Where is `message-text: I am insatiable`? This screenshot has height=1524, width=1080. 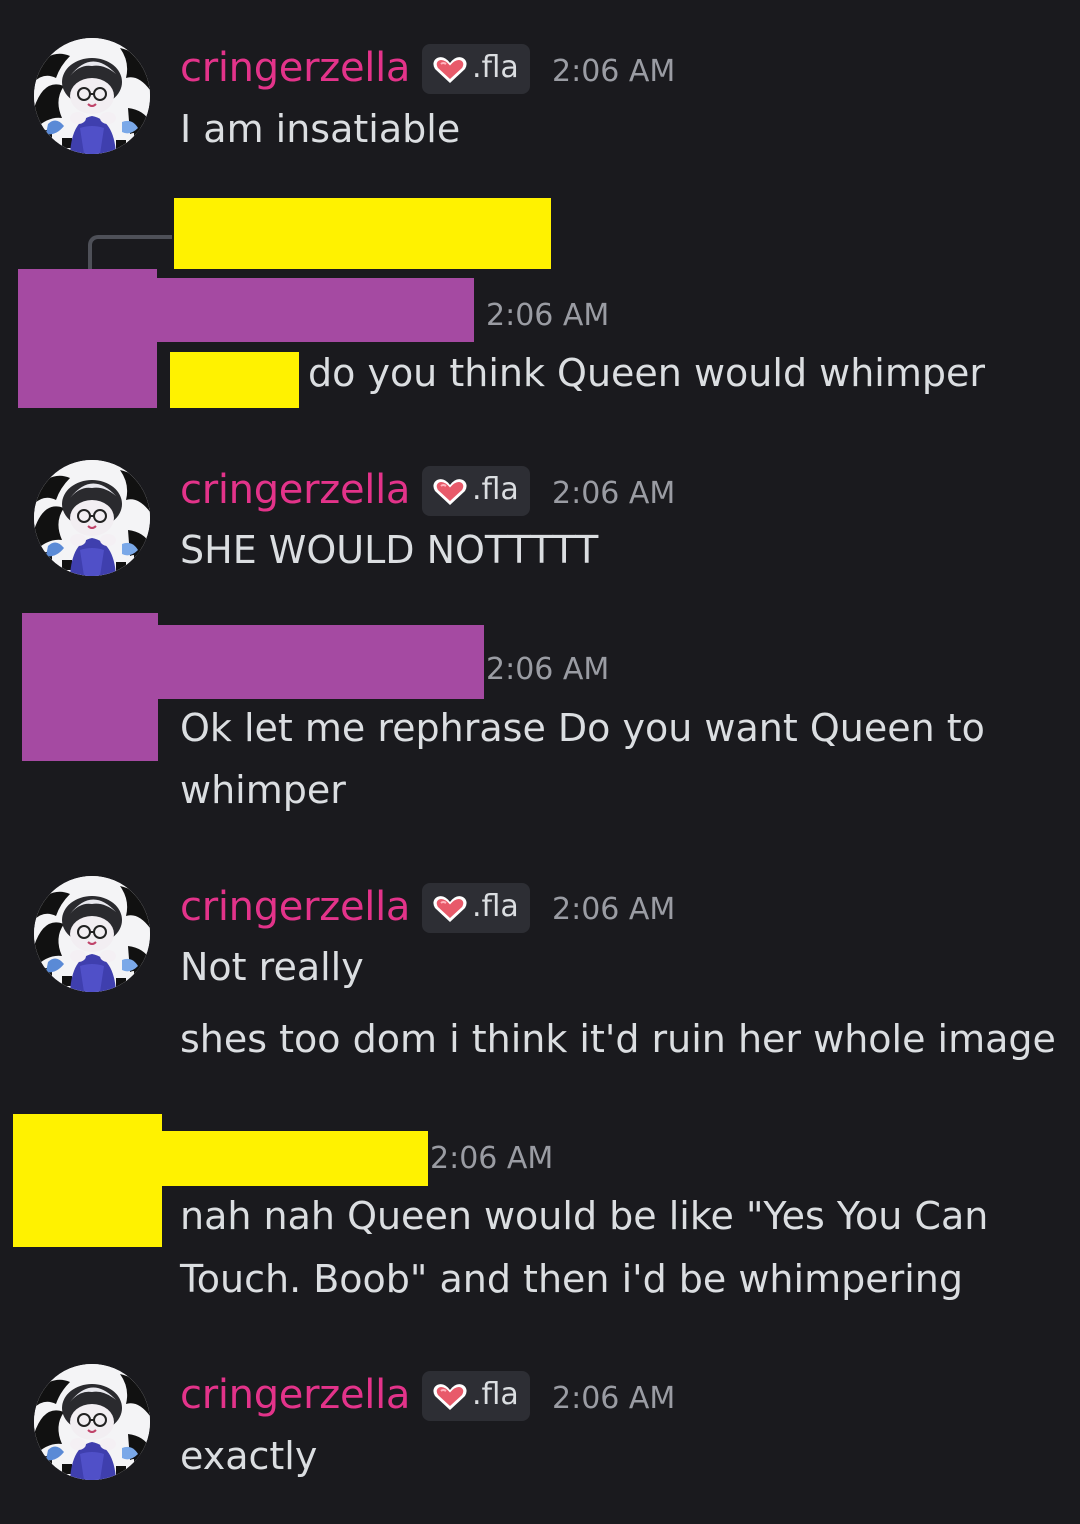 message-text: I am insatiable is located at coordinates (320, 129).